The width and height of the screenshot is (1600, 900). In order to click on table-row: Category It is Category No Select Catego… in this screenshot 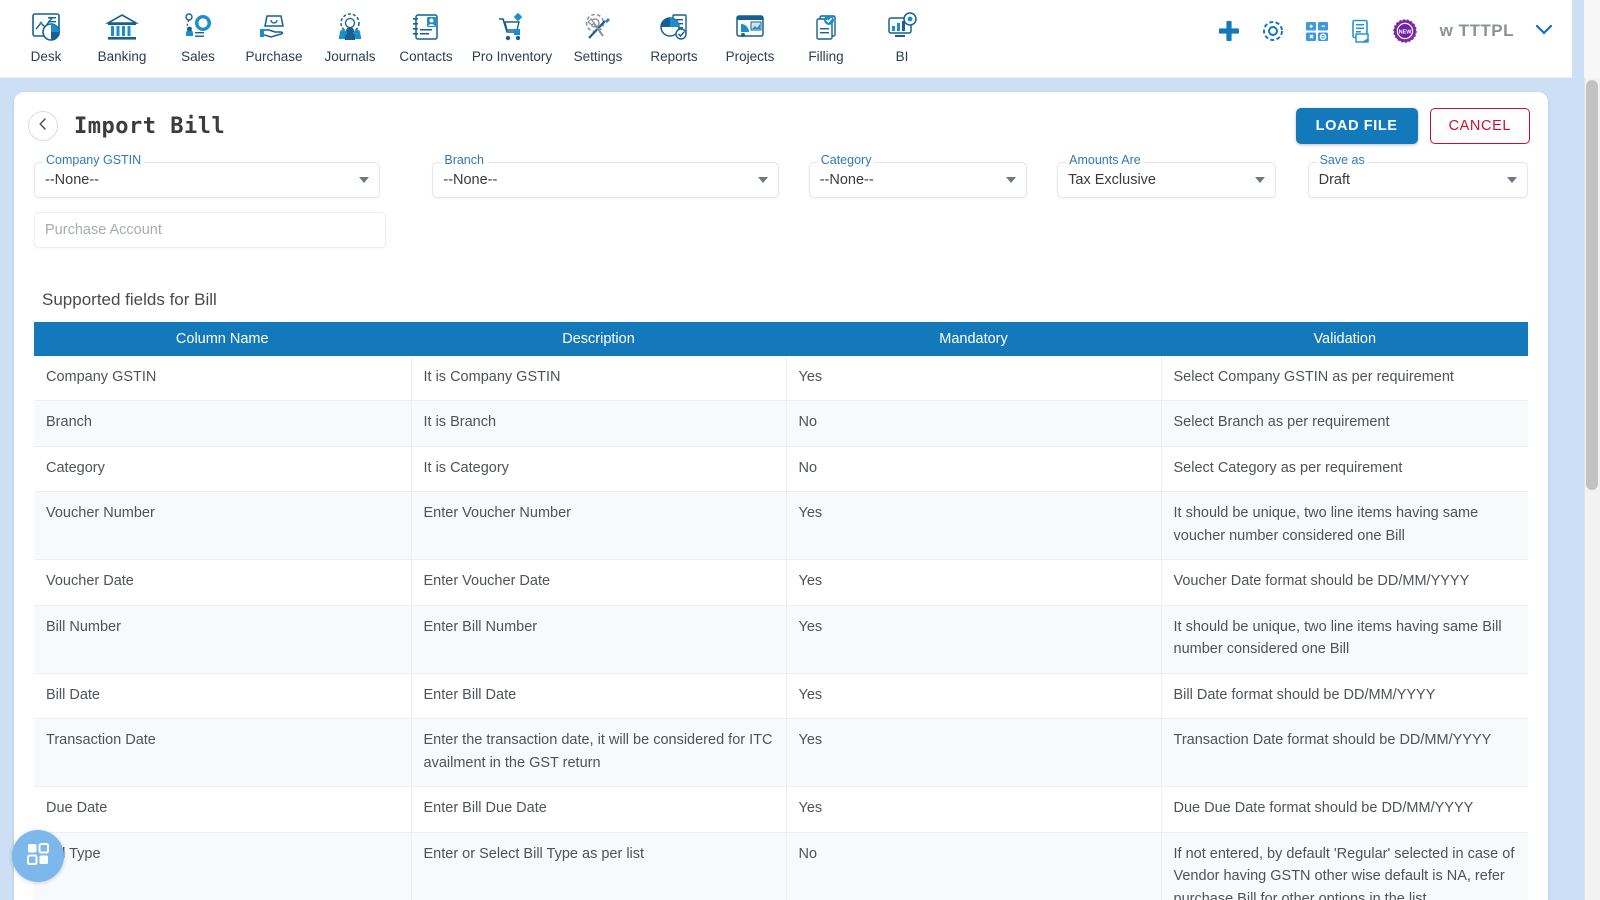, I will do `click(781, 469)`.